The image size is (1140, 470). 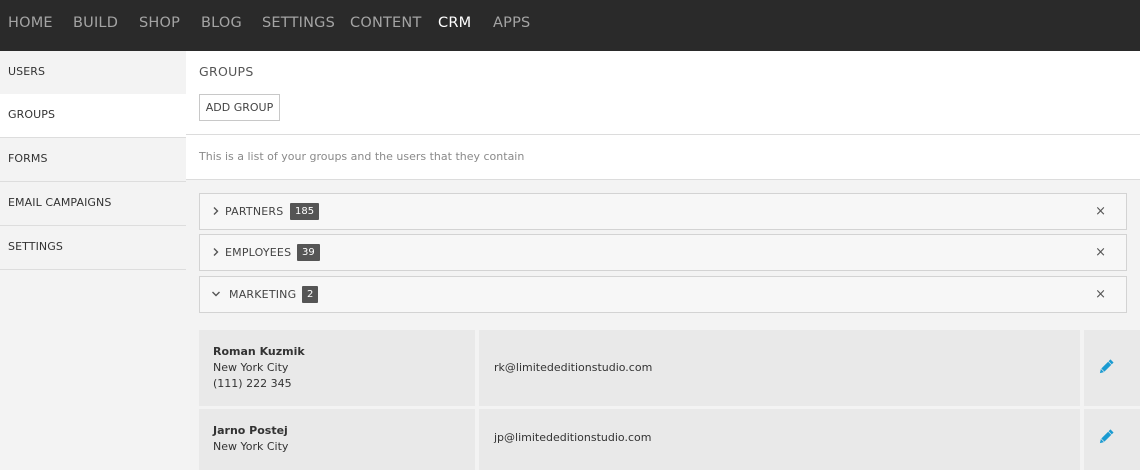 I want to click on sidebar-item-forms: FORMS, so click(x=93, y=160).